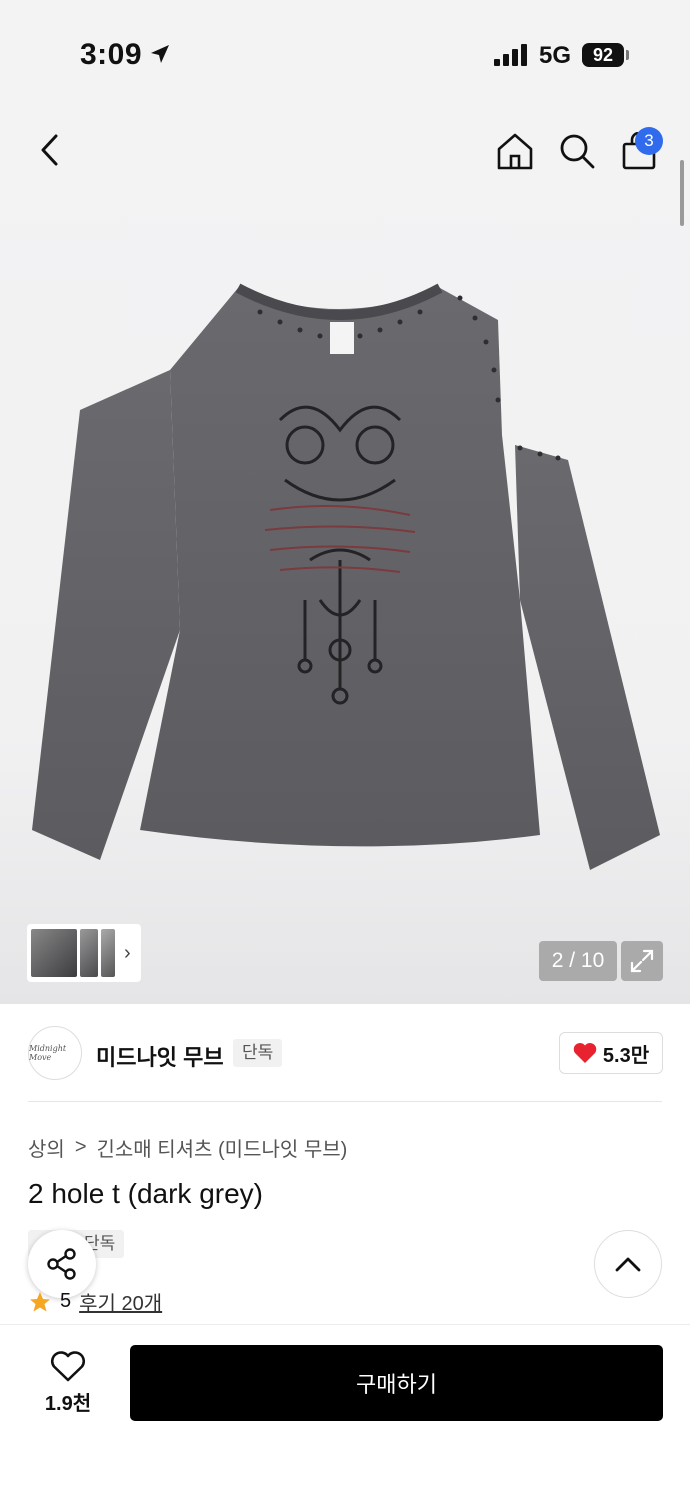 This screenshot has width=690, height=1500. What do you see at coordinates (61, 1264) in the screenshot?
I see `share-icon` at bounding box center [61, 1264].